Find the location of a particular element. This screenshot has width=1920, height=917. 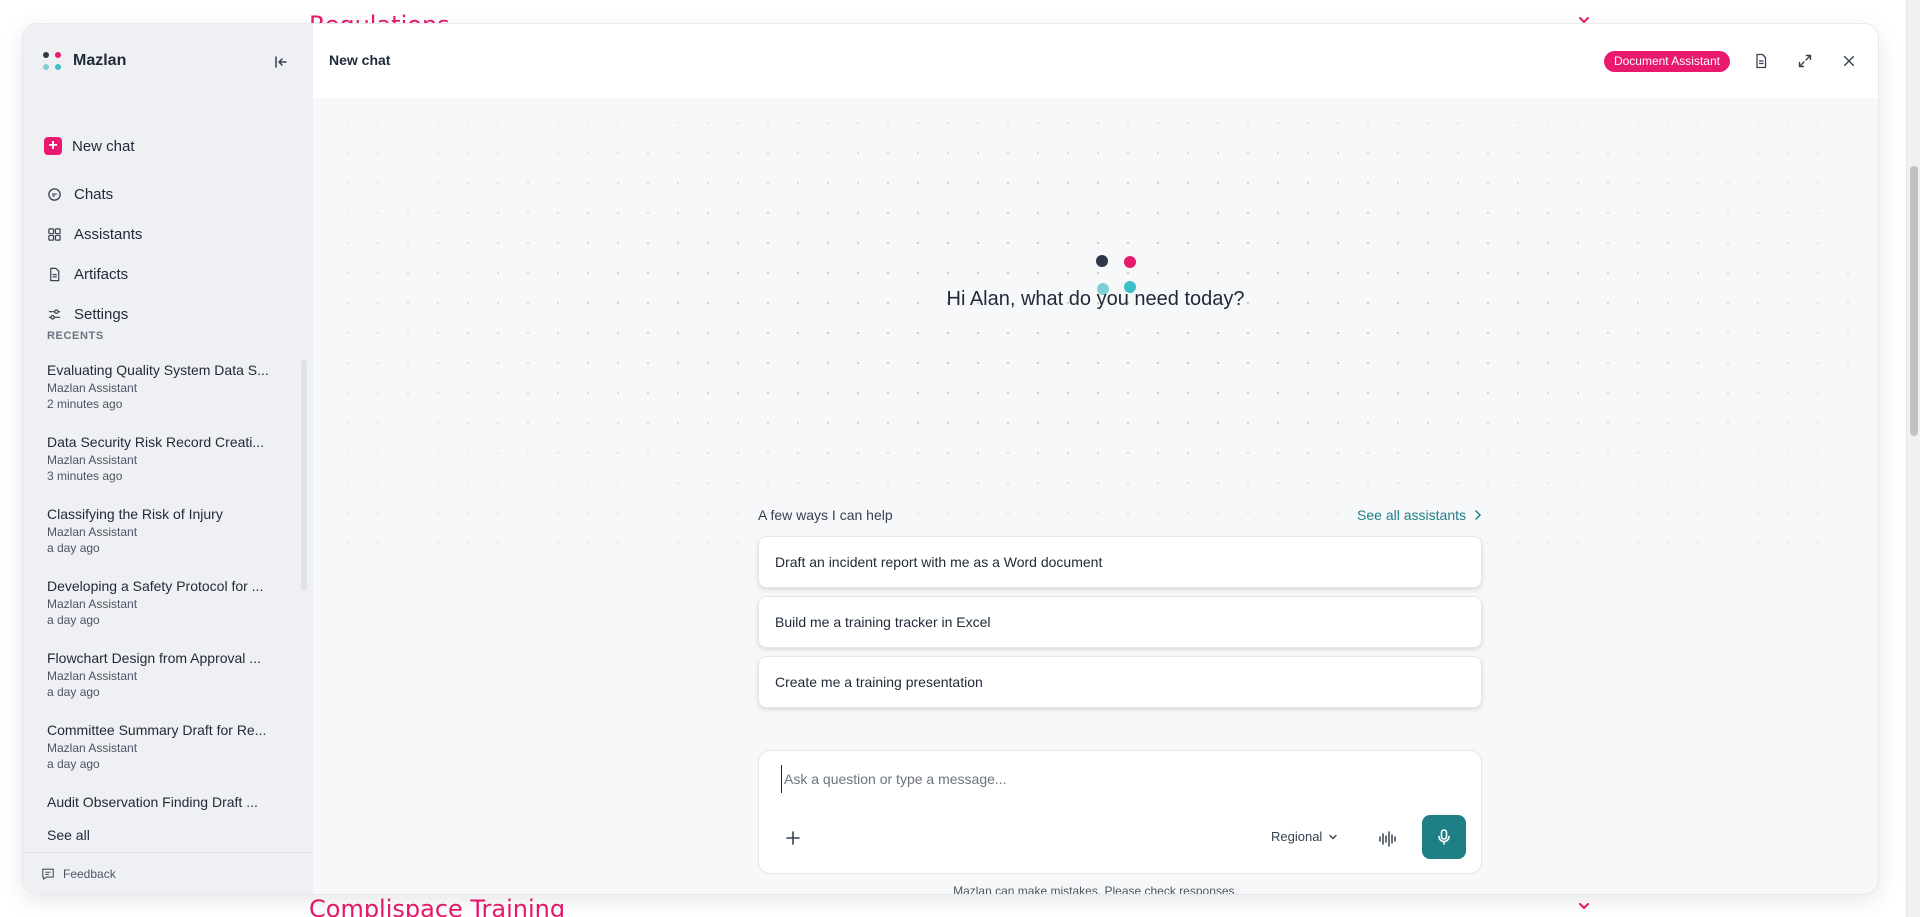

microphone-button is located at coordinates (1444, 837).